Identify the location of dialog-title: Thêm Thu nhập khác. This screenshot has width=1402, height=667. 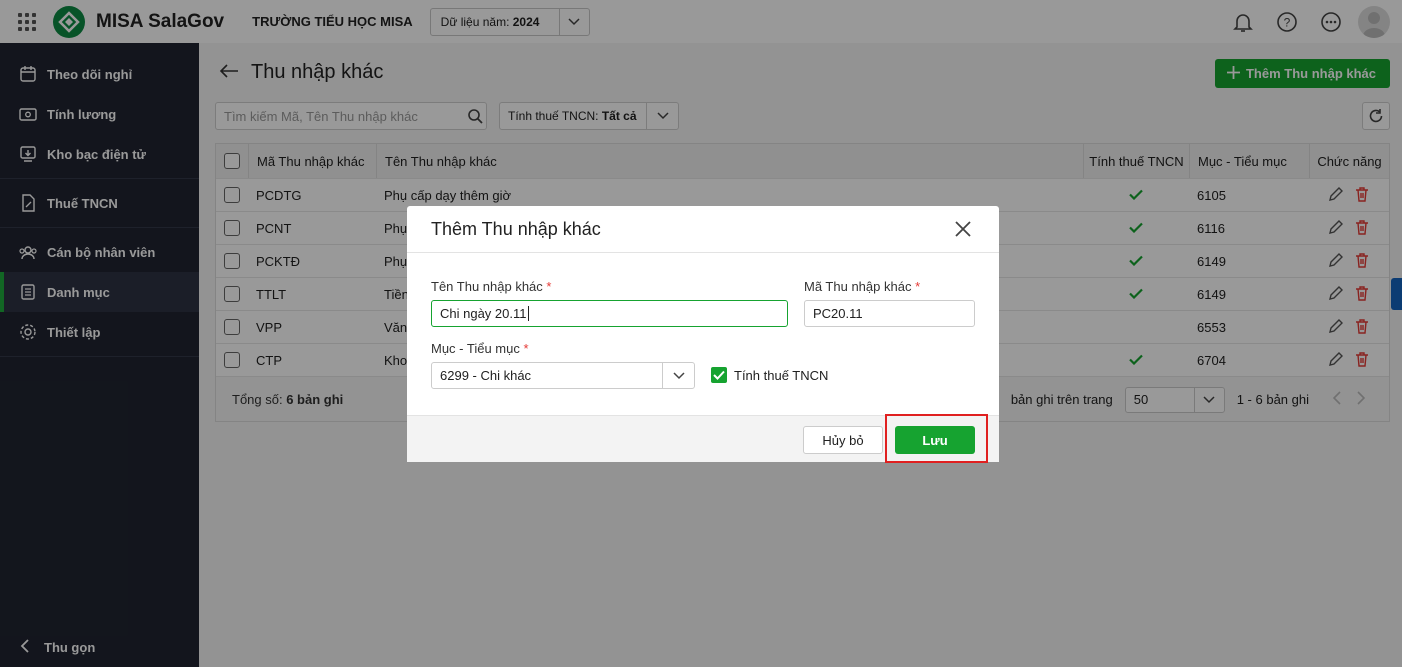
(516, 228).